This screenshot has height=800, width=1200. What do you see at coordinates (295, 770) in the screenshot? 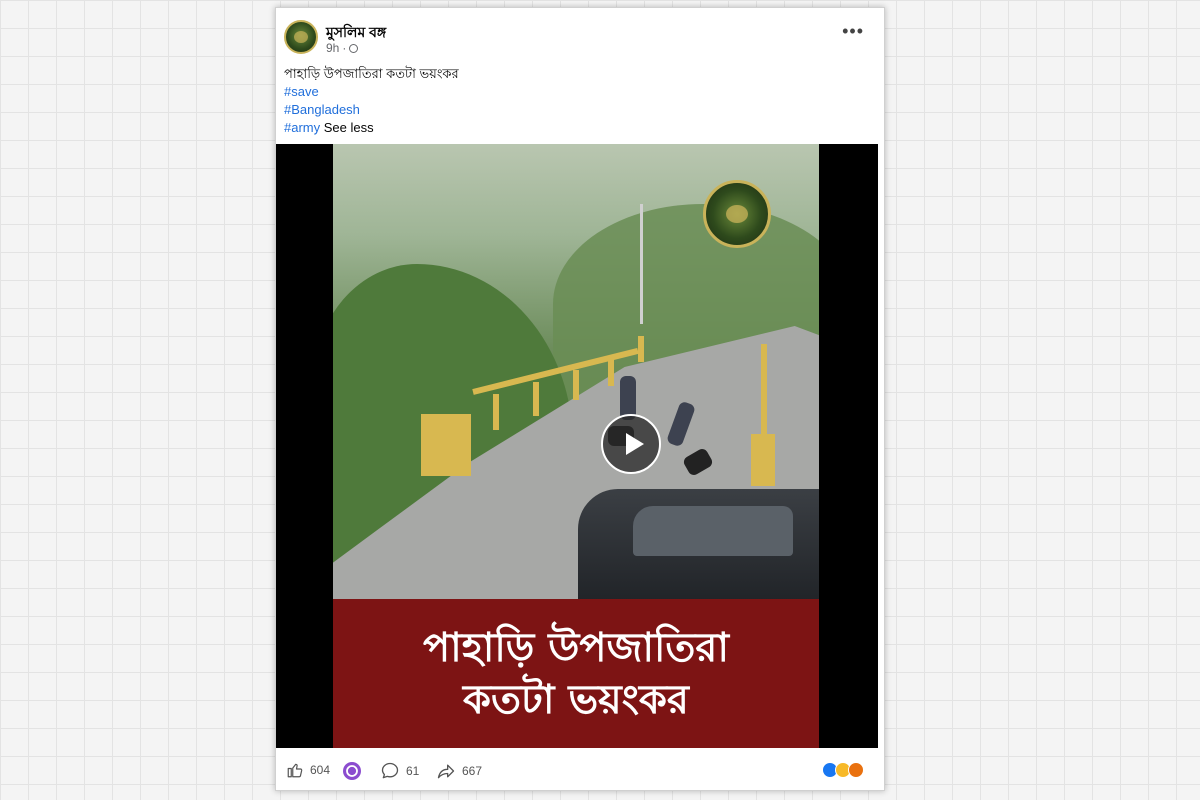
I see `thumbs-up-icon` at bounding box center [295, 770].